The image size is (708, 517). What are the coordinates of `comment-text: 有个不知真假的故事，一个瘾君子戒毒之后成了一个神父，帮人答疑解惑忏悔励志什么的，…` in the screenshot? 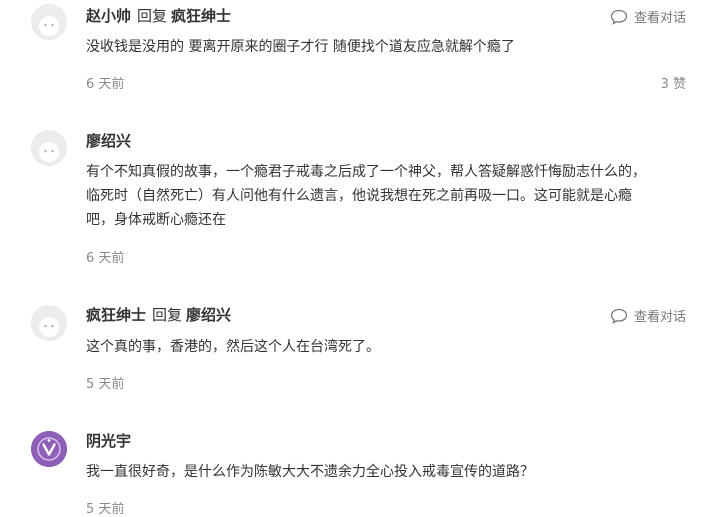 It's located at (386, 196).